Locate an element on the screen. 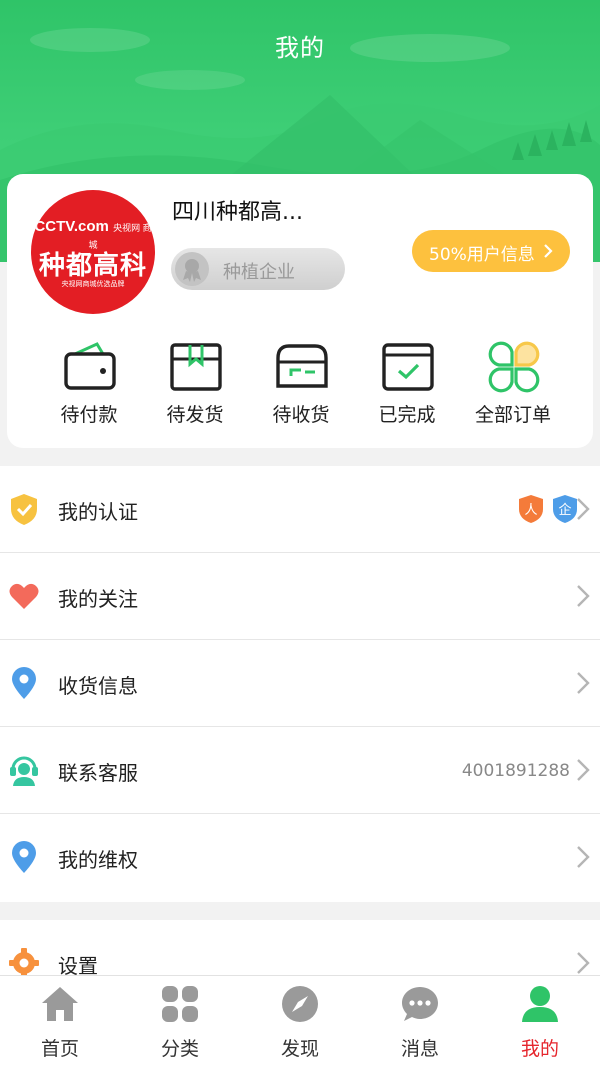 The image size is (600, 1067). menu-item-label: 联系客服 is located at coordinates (98, 773).